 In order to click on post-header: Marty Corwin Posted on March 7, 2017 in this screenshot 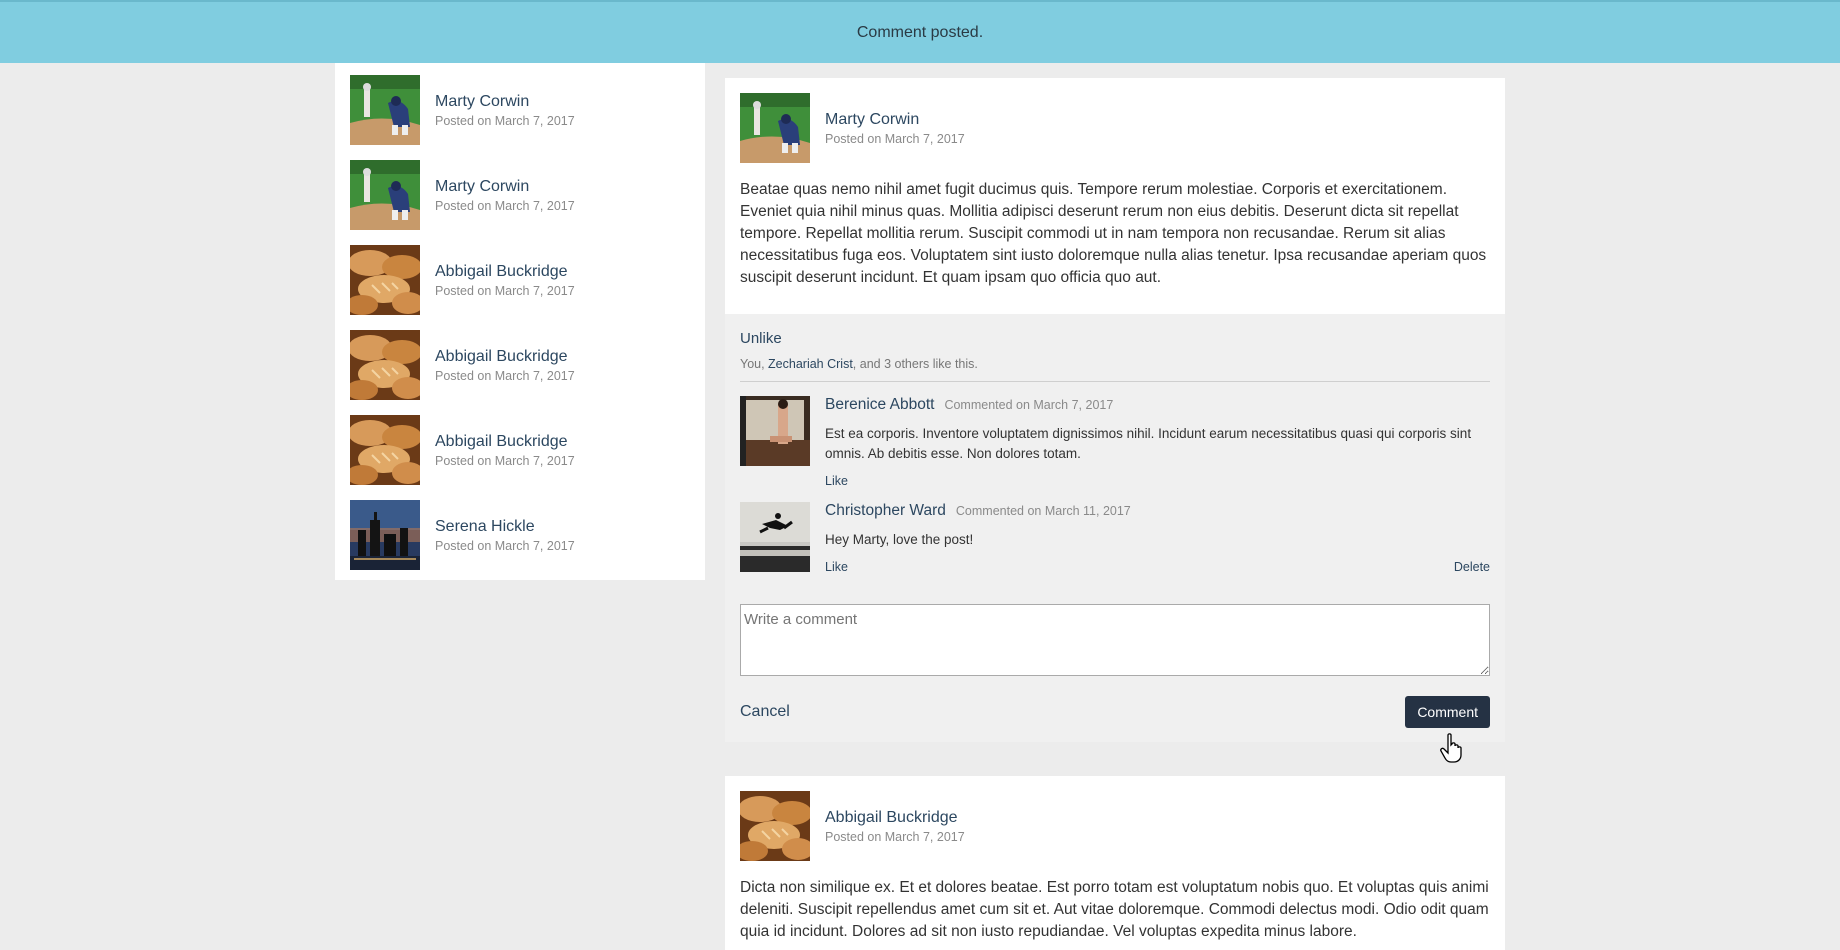, I will do `click(1115, 120)`.